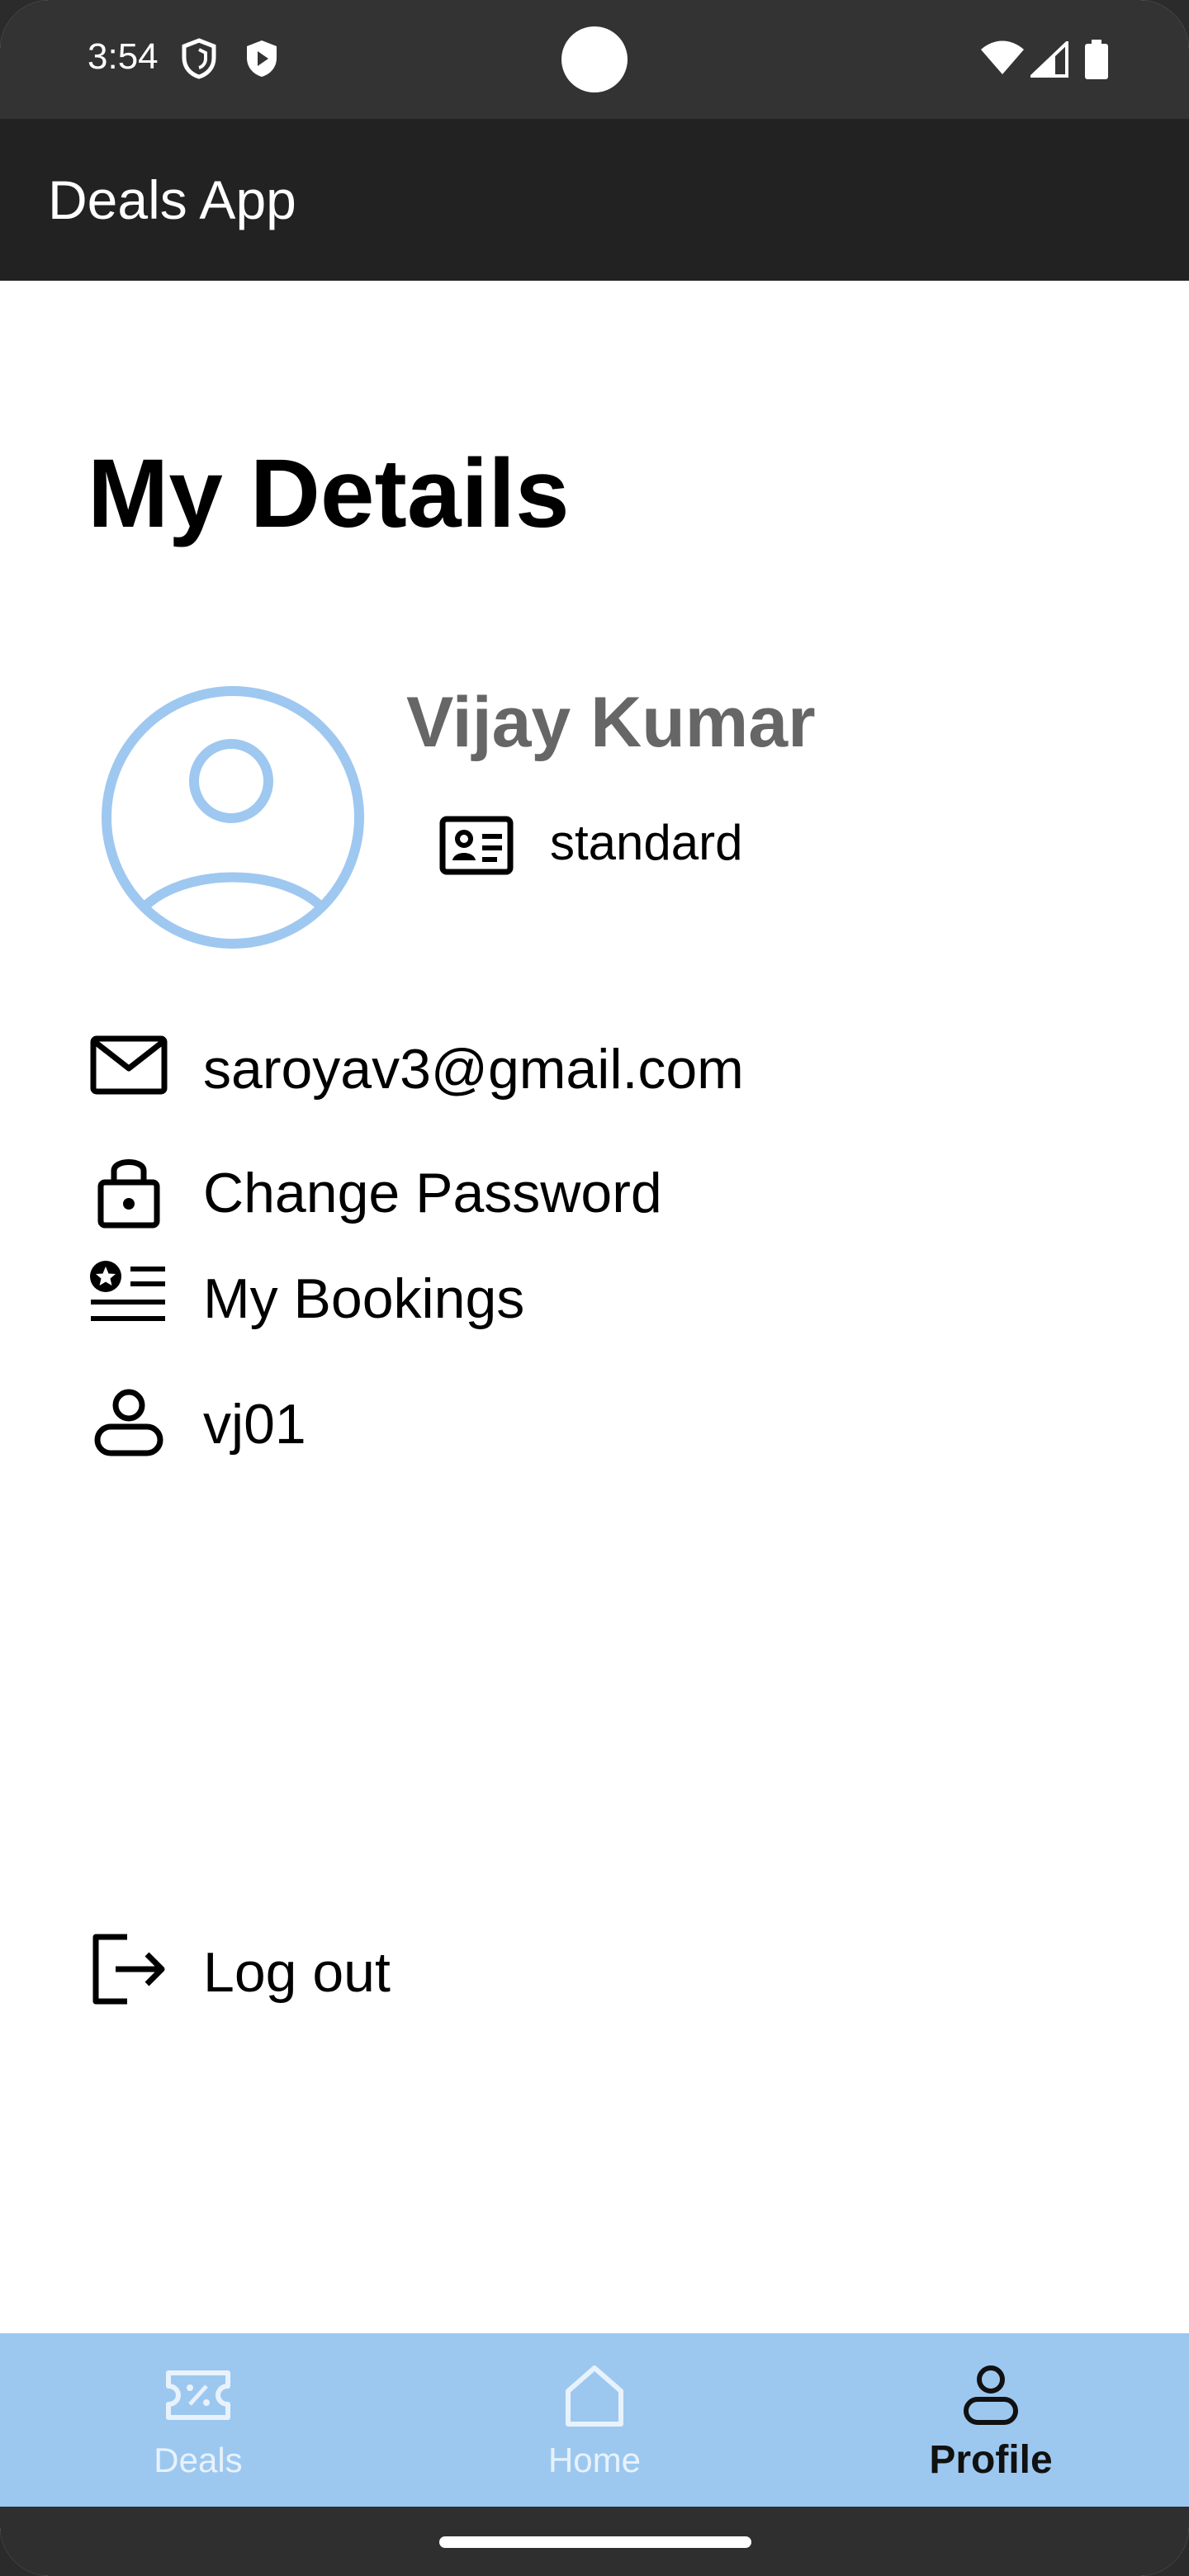 The width and height of the screenshot is (1189, 2576). I want to click on nav-item-deals: Deals, so click(198, 2420).